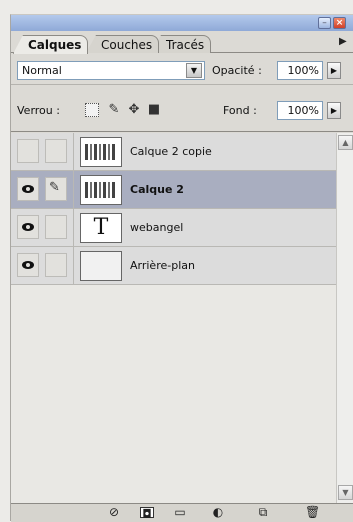  I want to click on chevron-down-icon: ▼, so click(194, 70).